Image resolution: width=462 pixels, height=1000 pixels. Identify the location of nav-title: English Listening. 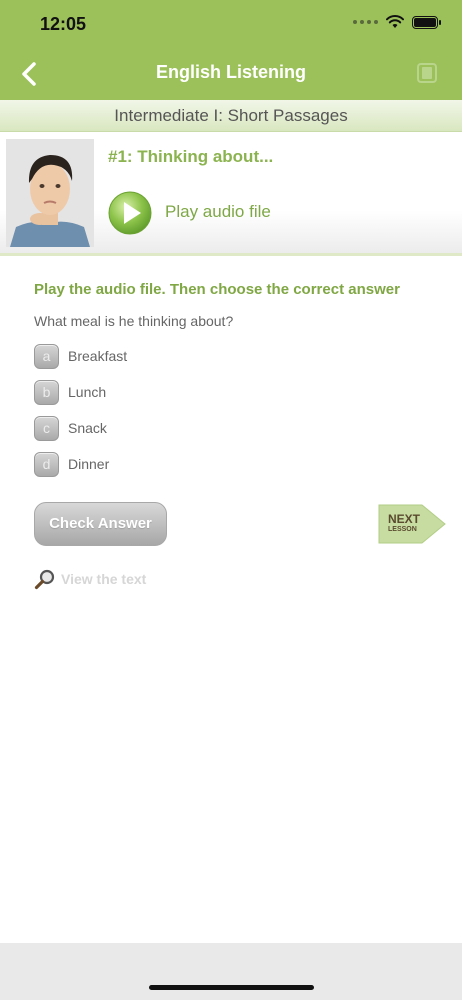
(230, 72).